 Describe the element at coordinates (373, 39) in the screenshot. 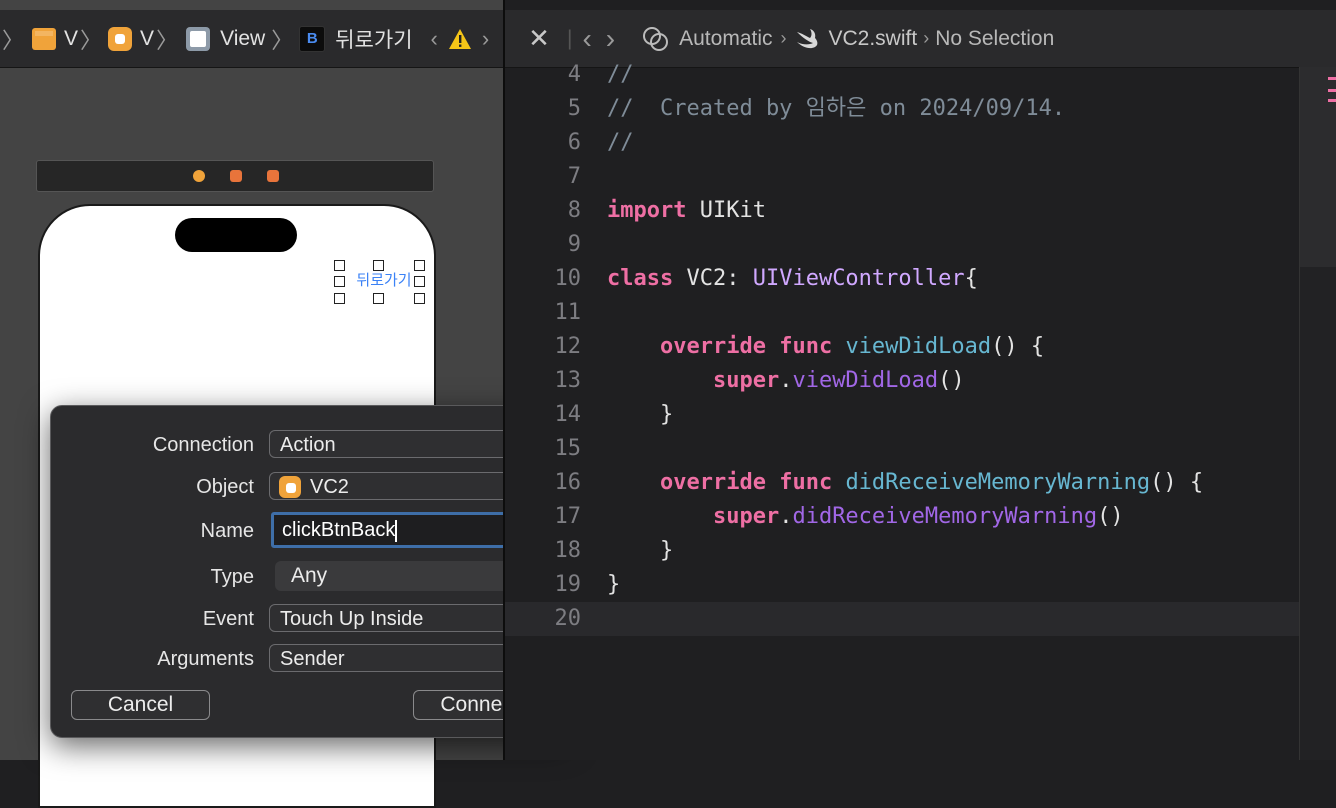

I see `breadcrumb-item-button: 뒤로가기` at that location.